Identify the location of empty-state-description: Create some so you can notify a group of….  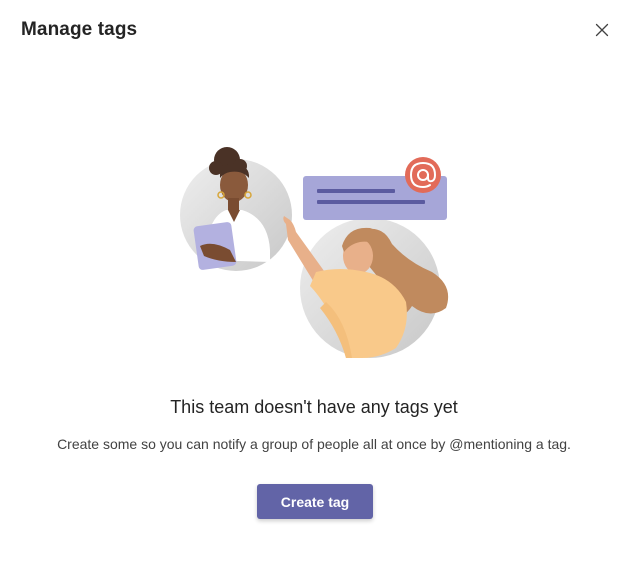
(314, 444).